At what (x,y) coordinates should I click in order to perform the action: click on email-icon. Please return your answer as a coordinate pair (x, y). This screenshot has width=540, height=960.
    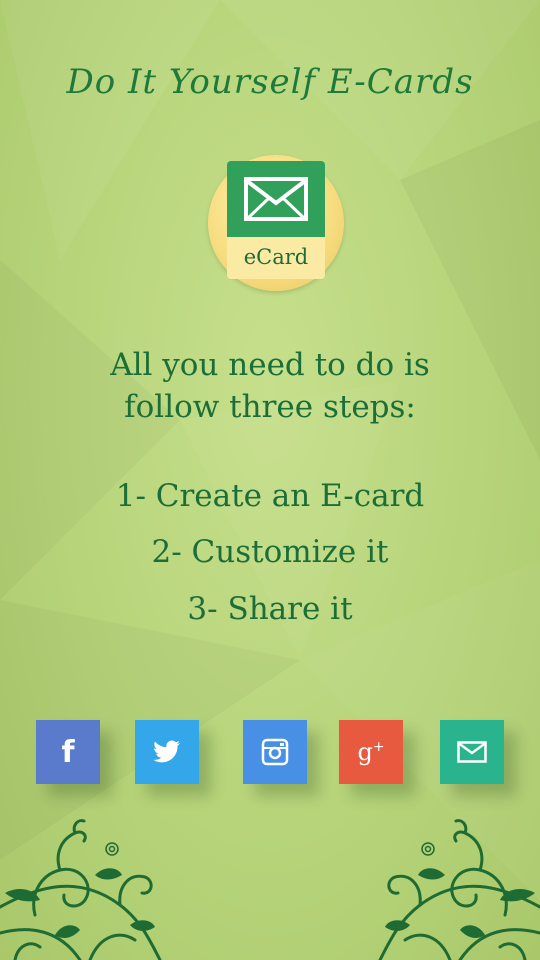
    Looking at the image, I should click on (472, 752).